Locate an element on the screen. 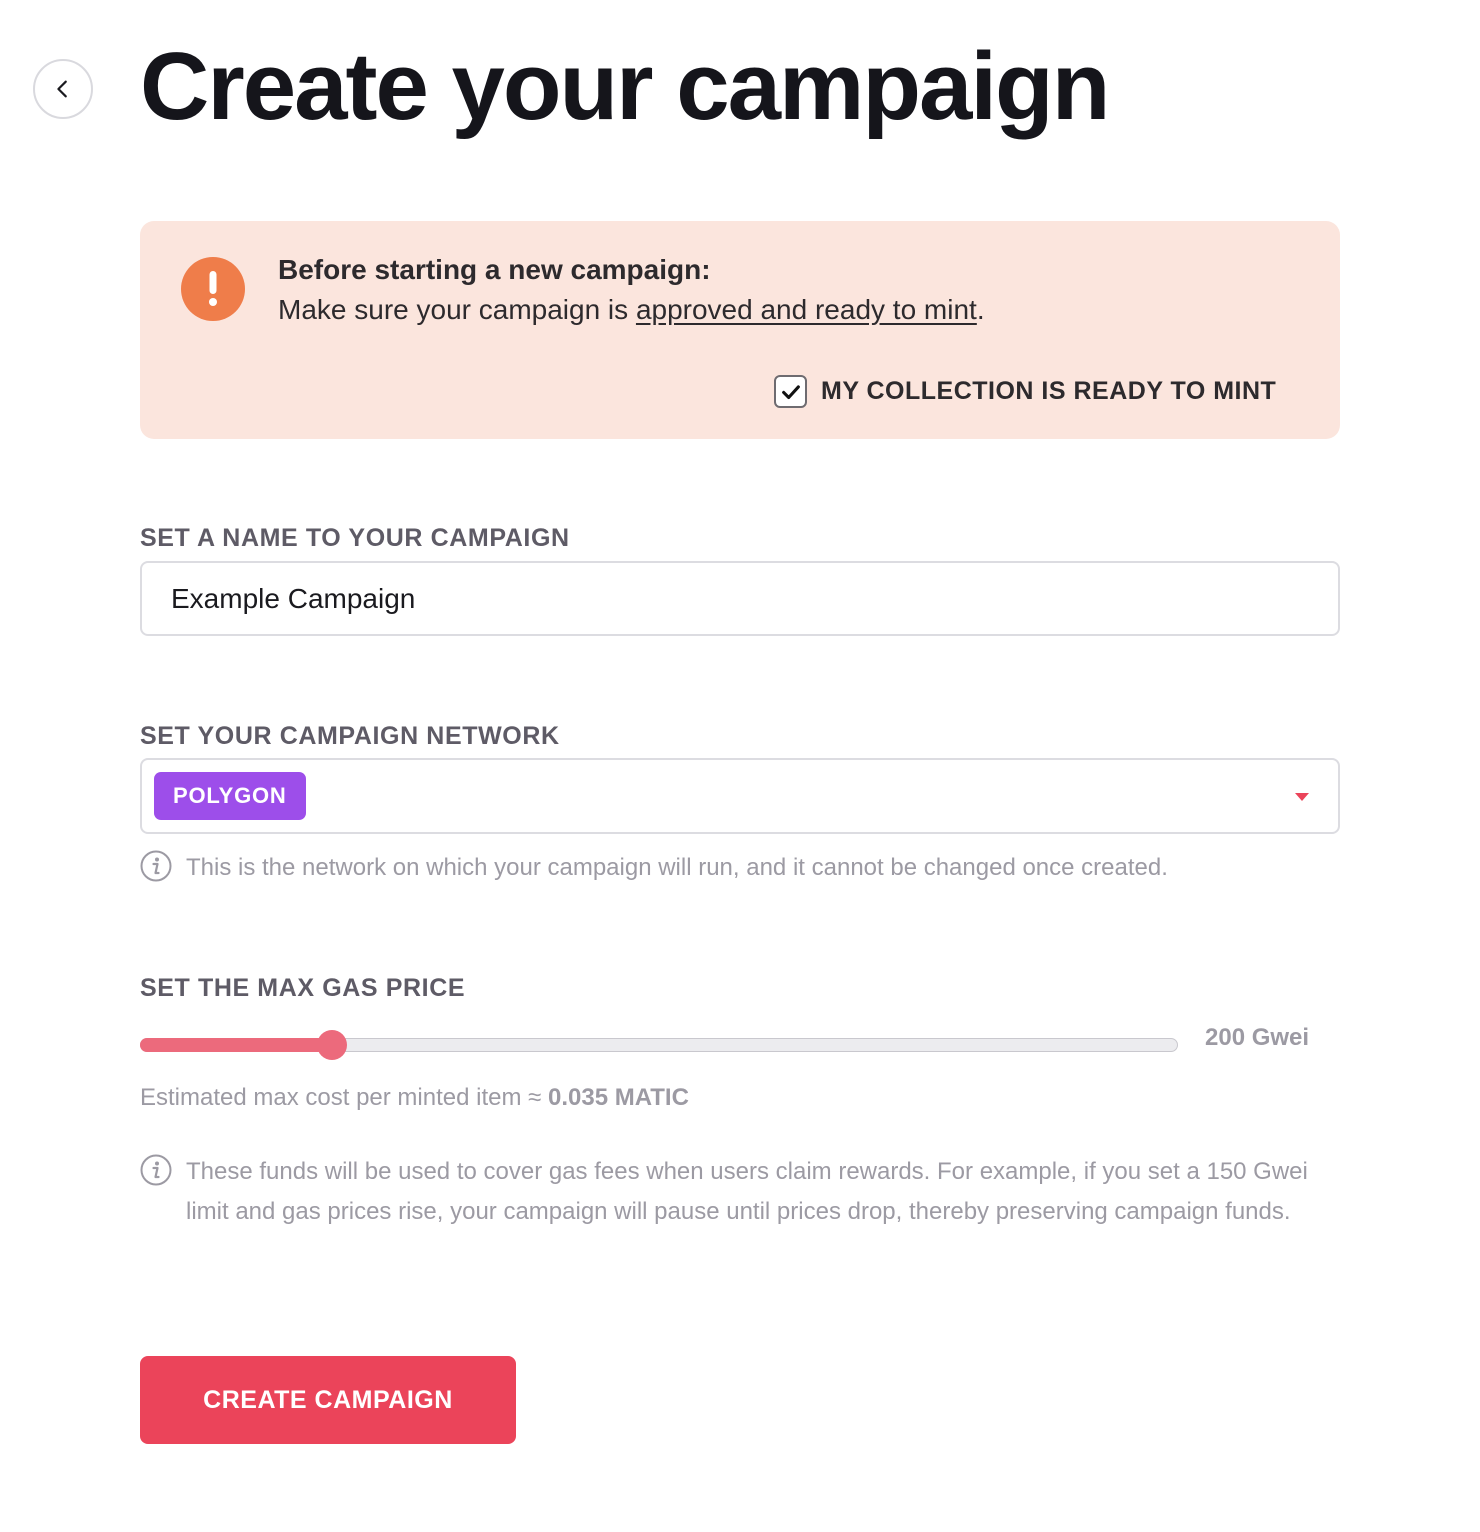 This screenshot has height=1532, width=1480. campaign-name-input is located at coordinates (740, 598).